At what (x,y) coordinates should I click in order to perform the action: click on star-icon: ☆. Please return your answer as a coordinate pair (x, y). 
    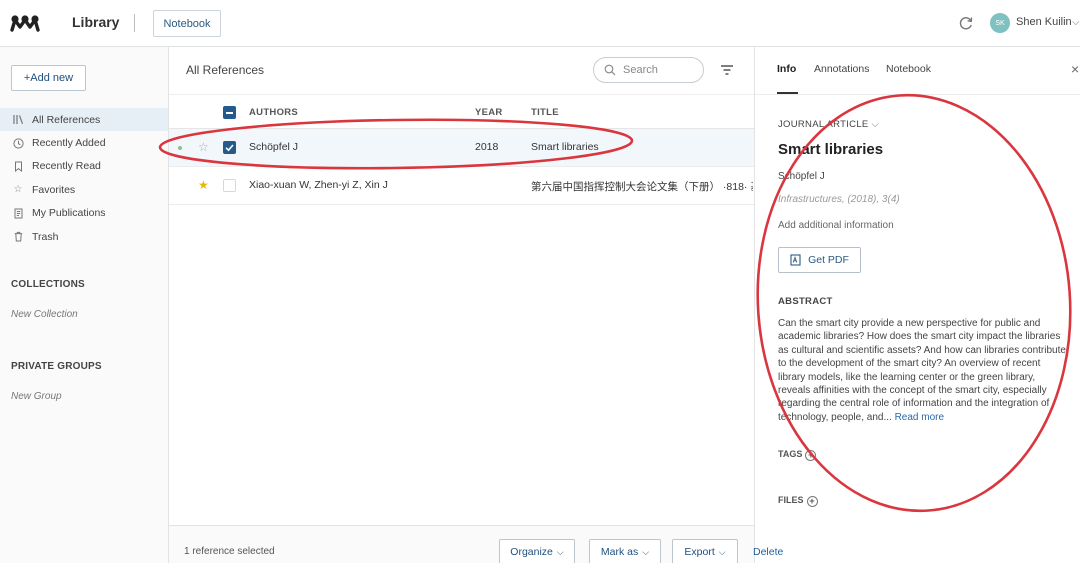
    Looking at the image, I should click on (18, 190).